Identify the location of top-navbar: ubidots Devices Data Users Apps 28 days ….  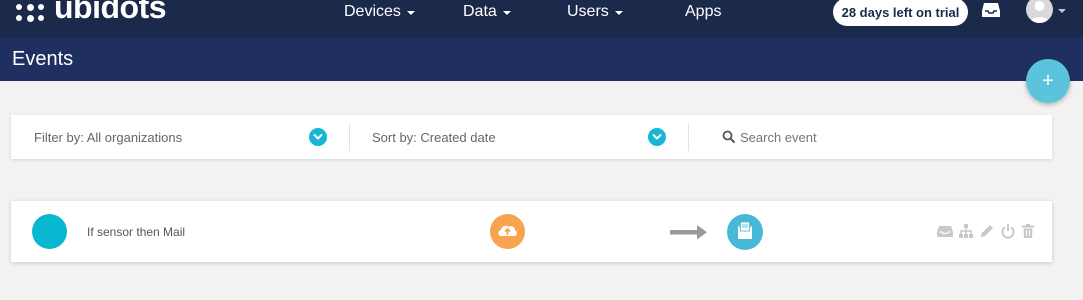
(541, 19).